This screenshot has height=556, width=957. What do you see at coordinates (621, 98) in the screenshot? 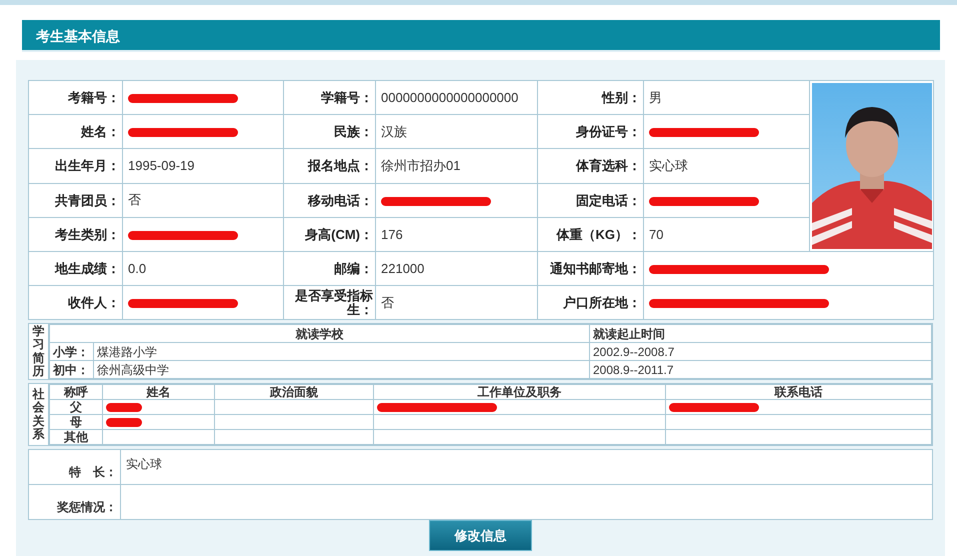
I see `field-label: 性别：` at bounding box center [621, 98].